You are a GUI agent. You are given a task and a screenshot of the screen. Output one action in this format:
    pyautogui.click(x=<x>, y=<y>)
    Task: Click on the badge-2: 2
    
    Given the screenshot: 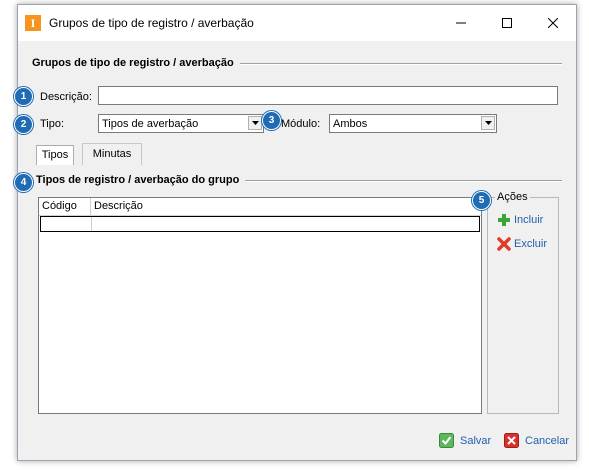 What is the action you would take?
    pyautogui.click(x=23, y=124)
    